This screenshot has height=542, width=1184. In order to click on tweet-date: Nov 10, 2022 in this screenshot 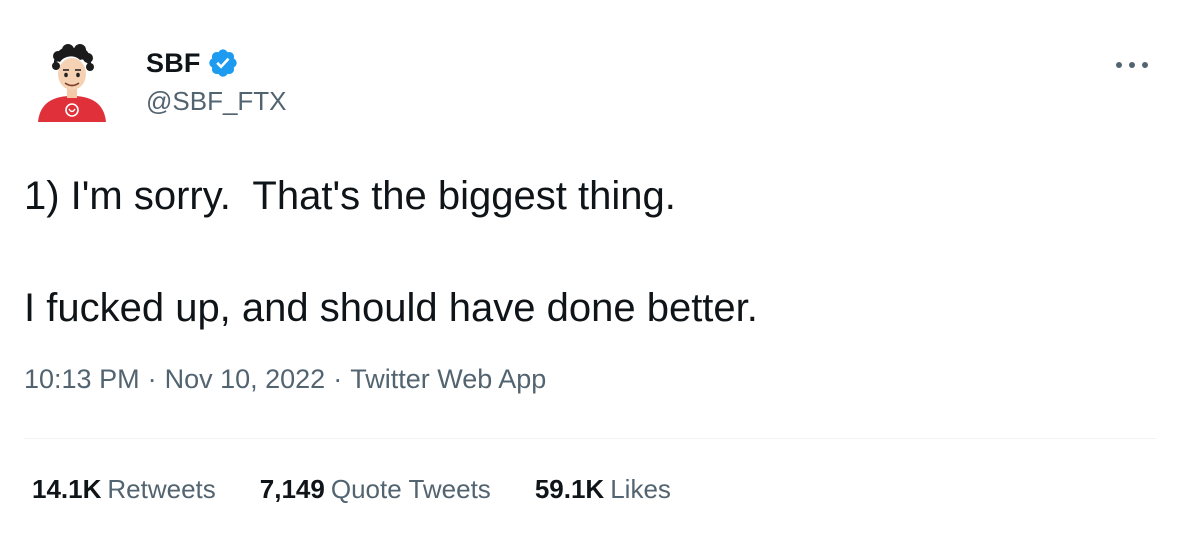, I will do `click(245, 379)`.